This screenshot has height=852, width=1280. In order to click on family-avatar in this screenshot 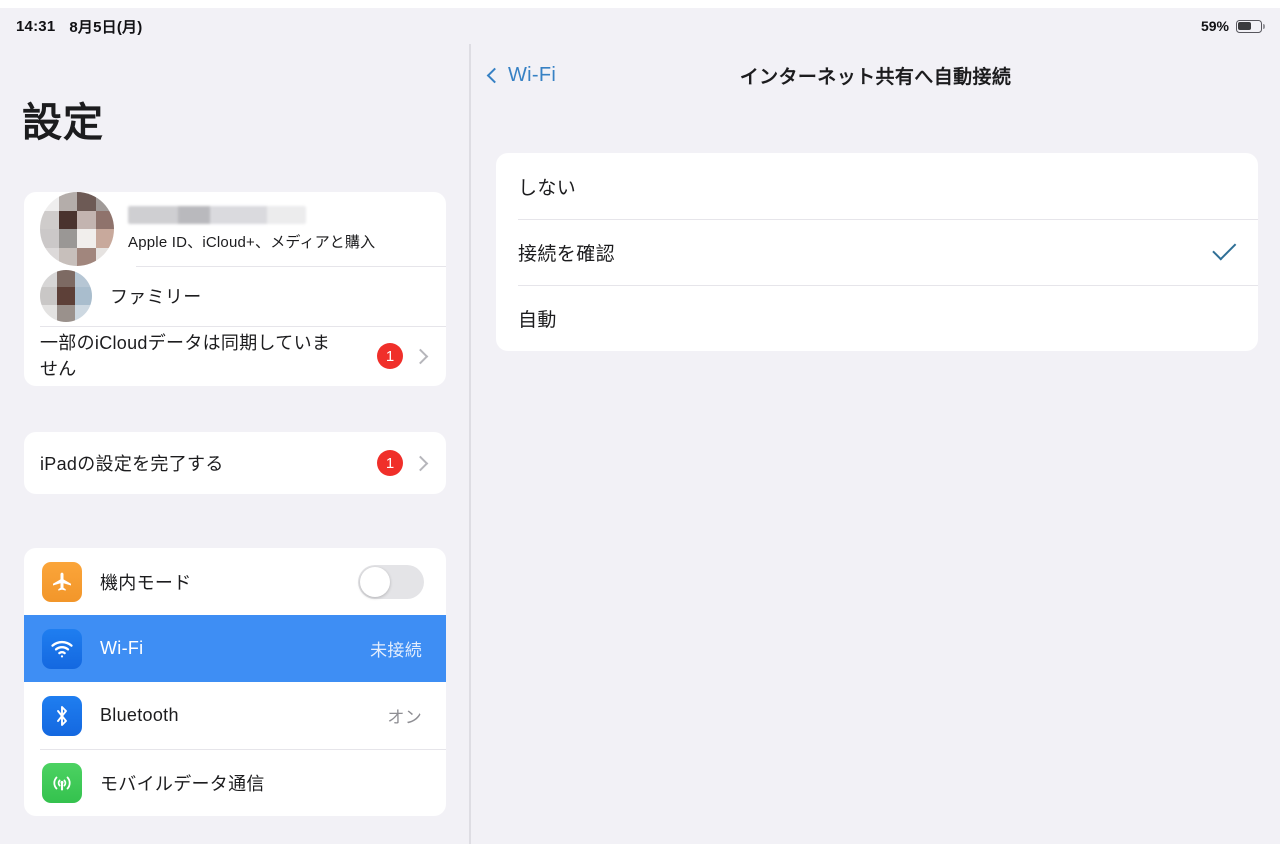, I will do `click(66, 296)`.